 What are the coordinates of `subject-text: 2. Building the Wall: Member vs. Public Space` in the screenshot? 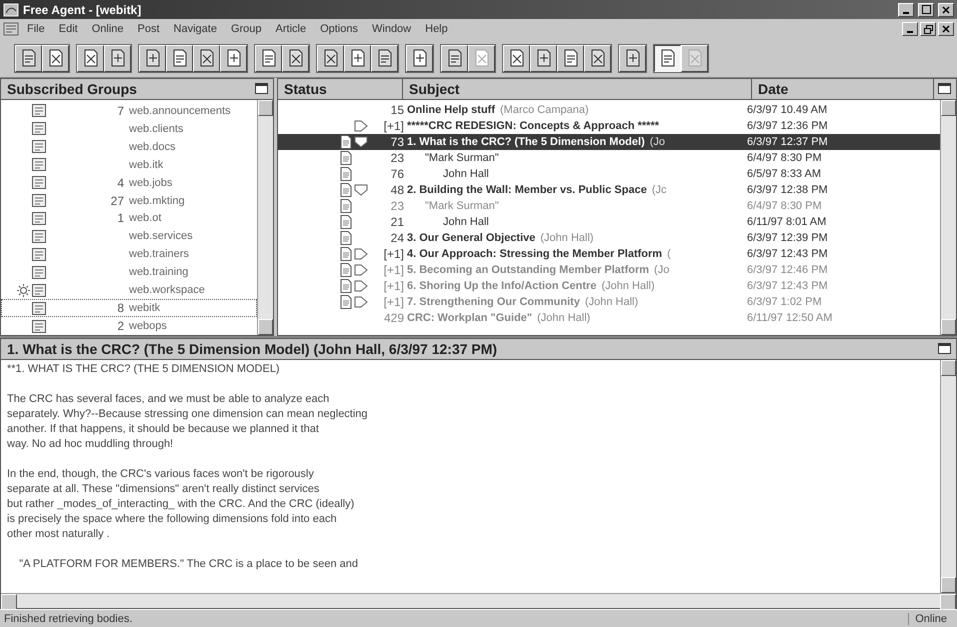 It's located at (526, 190).